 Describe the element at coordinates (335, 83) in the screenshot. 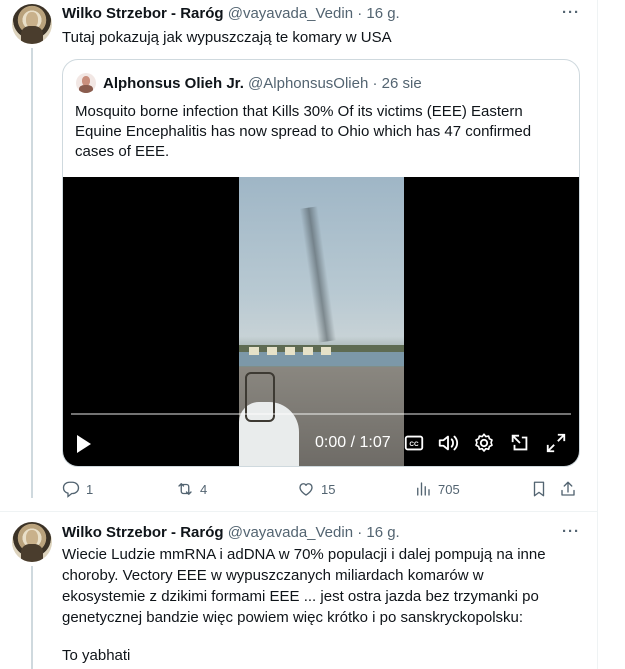

I see `quote-handle-time: @AlphonsusOlieh · 26 sie` at that location.